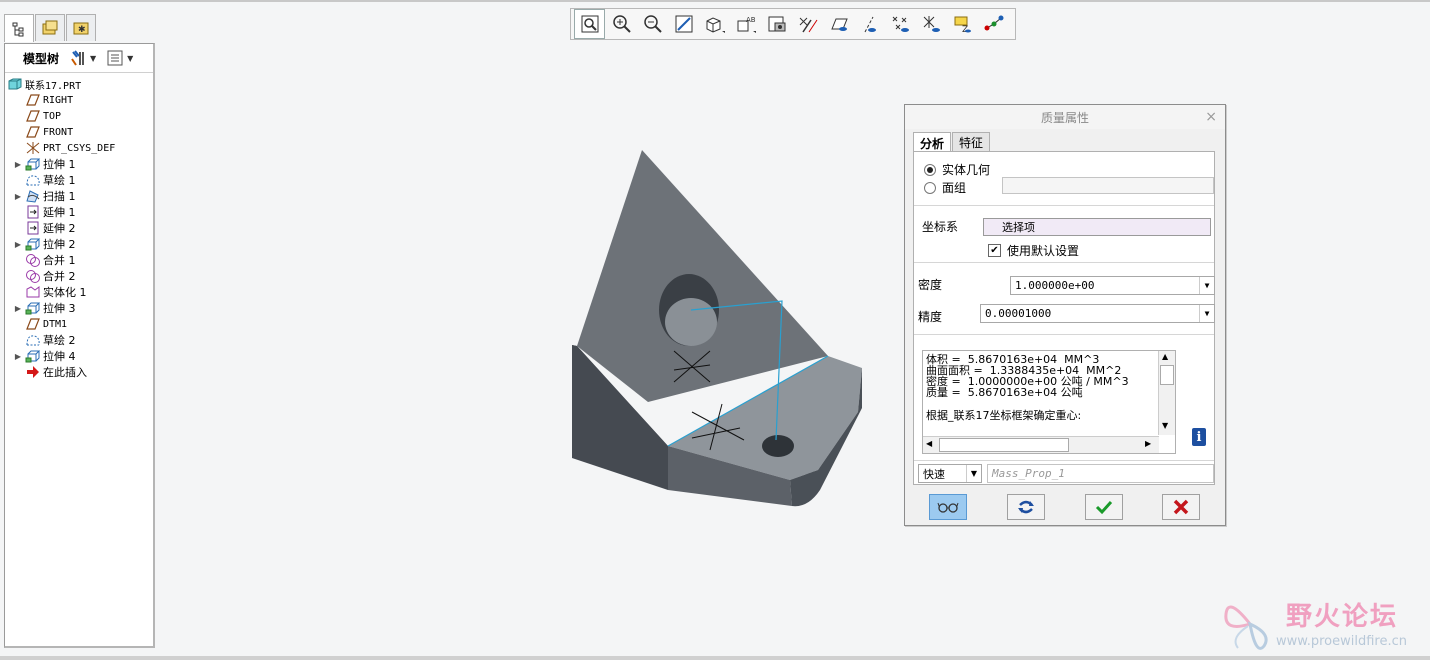 The height and width of the screenshot is (660, 1430). I want to click on analysis-name-input: Mass_Prop_1, so click(1100, 473).